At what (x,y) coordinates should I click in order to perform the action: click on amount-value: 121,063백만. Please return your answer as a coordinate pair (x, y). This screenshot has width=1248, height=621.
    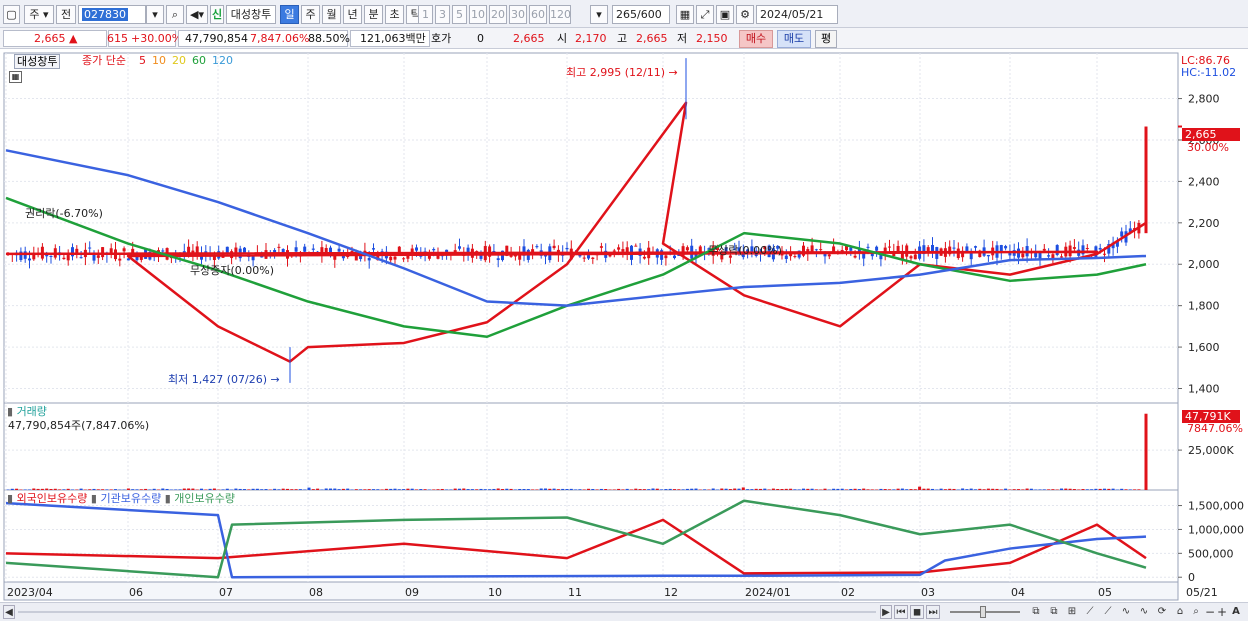
    Looking at the image, I should click on (393, 38).